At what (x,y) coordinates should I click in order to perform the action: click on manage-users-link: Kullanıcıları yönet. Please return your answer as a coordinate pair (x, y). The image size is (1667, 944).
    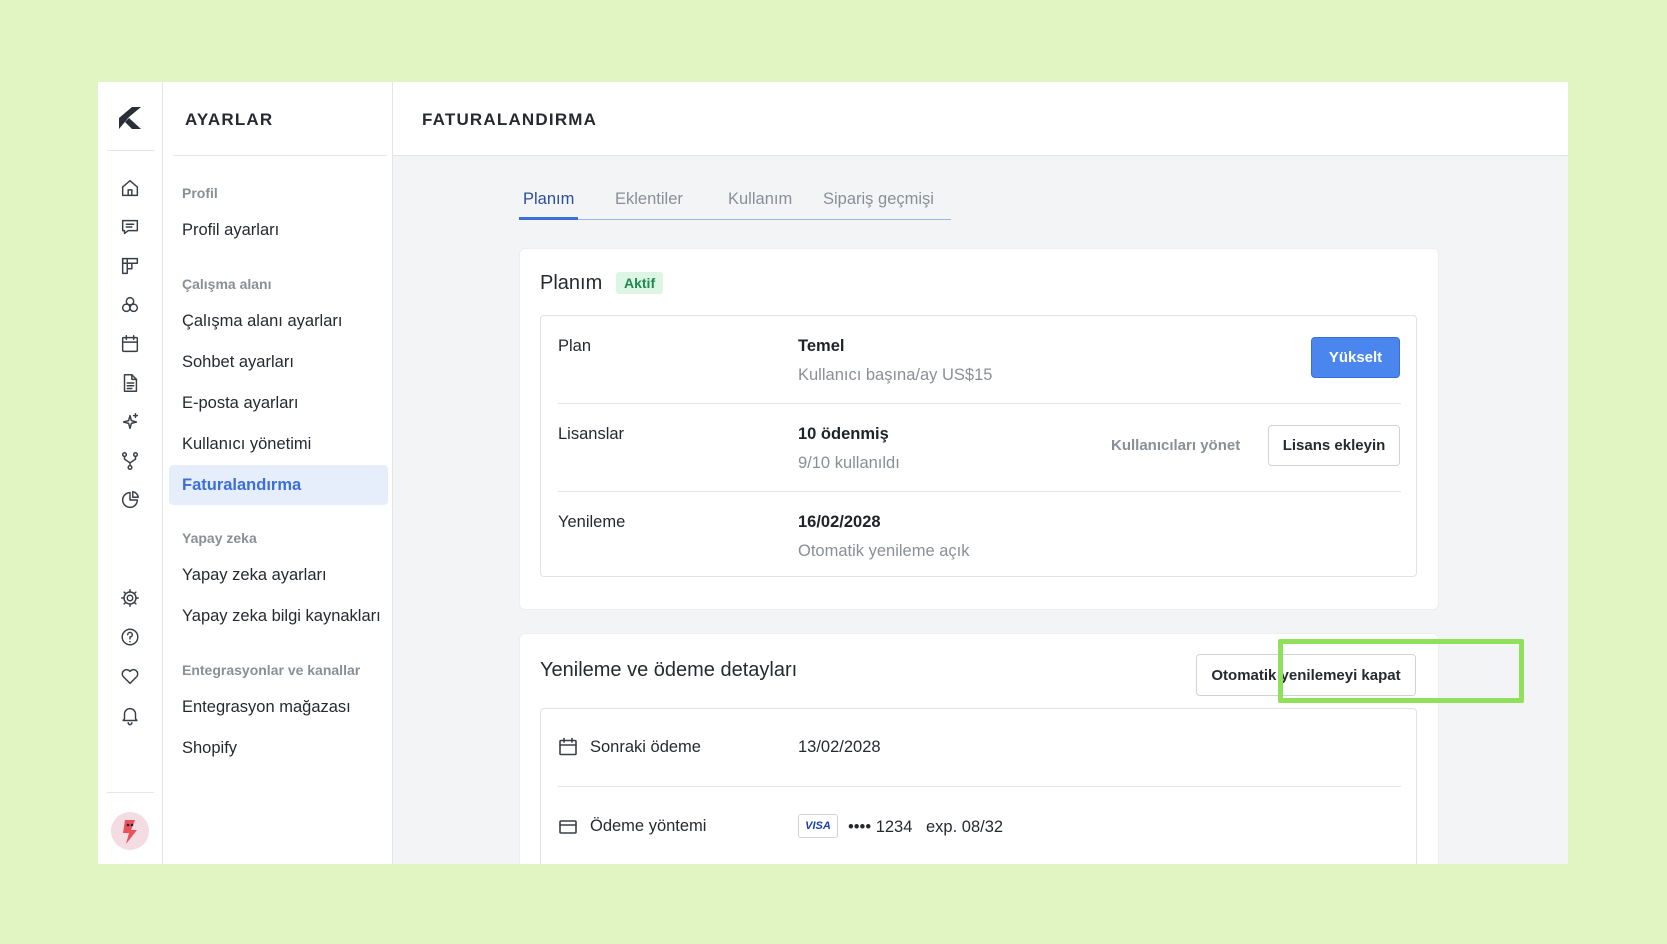
    Looking at the image, I should click on (1175, 445).